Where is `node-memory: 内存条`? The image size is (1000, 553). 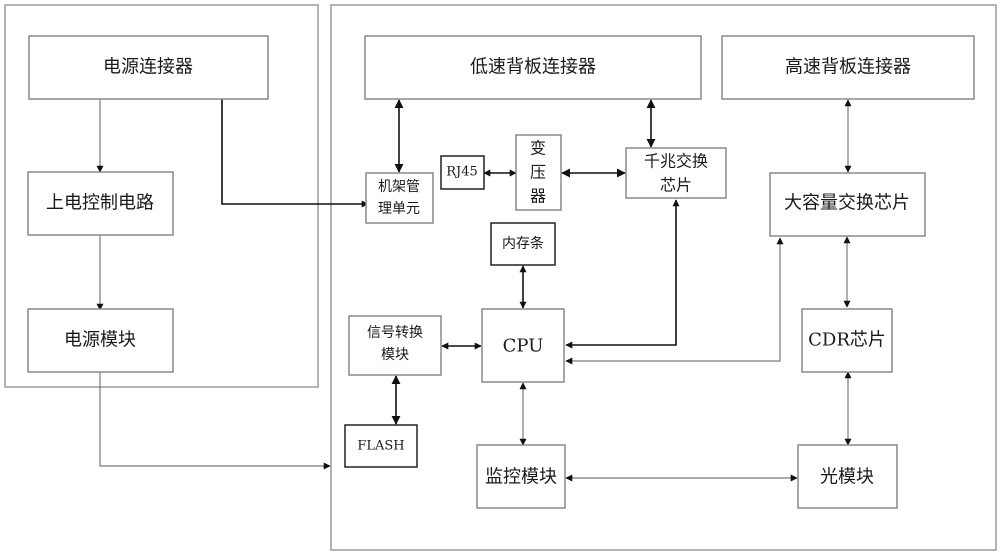
node-memory: 内存条 is located at coordinates (523, 244).